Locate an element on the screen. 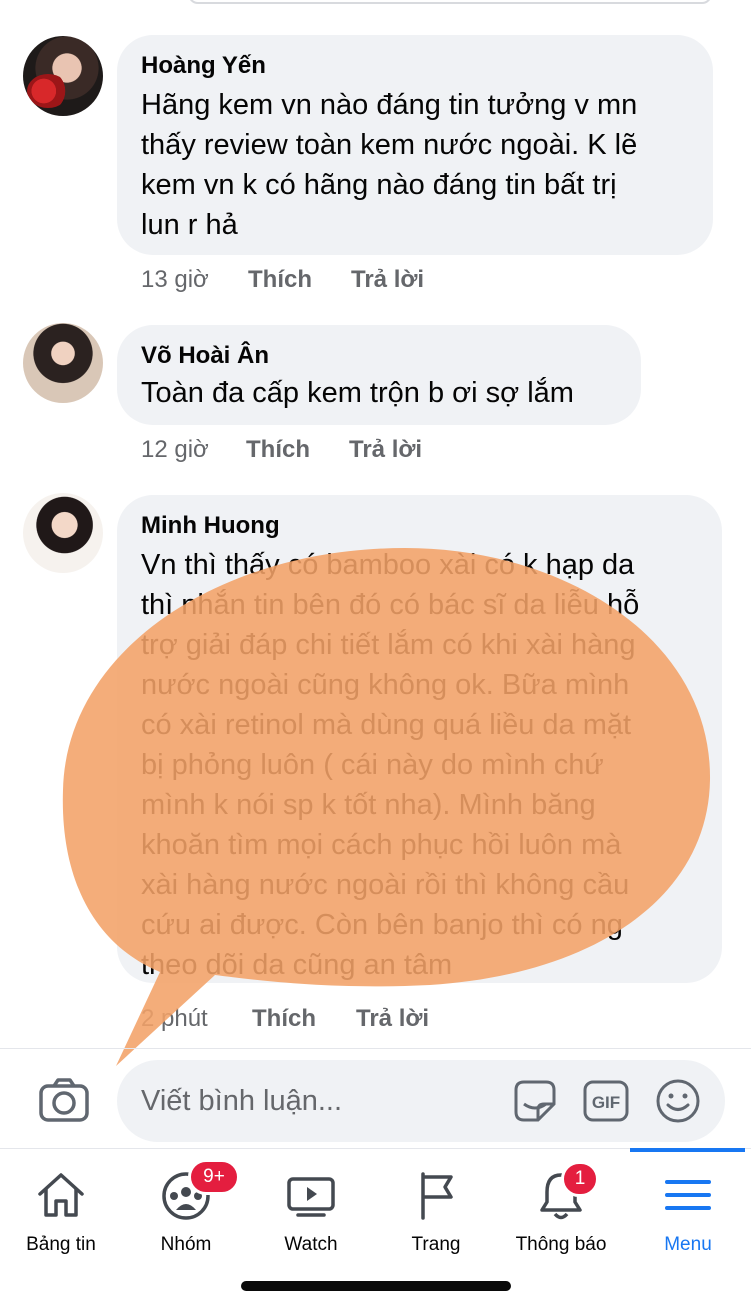 The height and width of the screenshot is (1308, 751). tab-label: Watch is located at coordinates (311, 1244).